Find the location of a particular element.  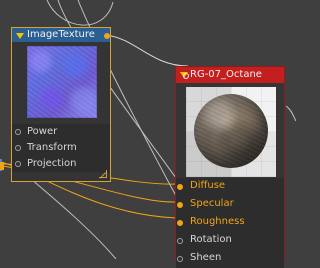

projection-label: Projection is located at coordinates (52, 163).